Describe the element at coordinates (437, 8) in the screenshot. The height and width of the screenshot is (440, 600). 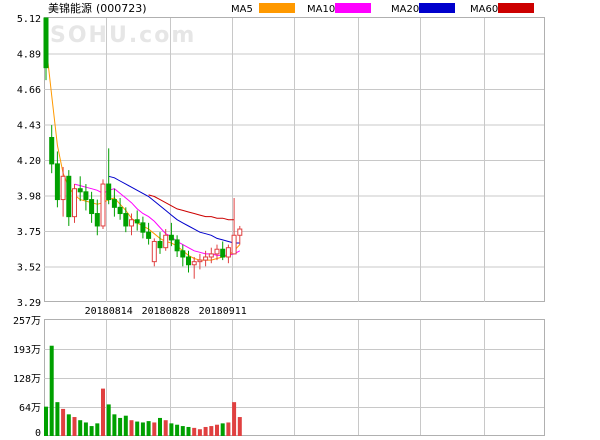
I see `legend-swatch-ma20` at that location.